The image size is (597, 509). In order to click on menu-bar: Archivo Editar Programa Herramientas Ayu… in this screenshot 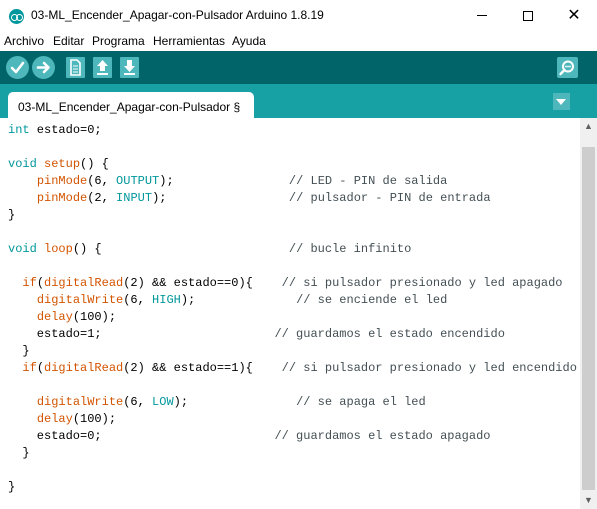, I will do `click(298, 41)`.